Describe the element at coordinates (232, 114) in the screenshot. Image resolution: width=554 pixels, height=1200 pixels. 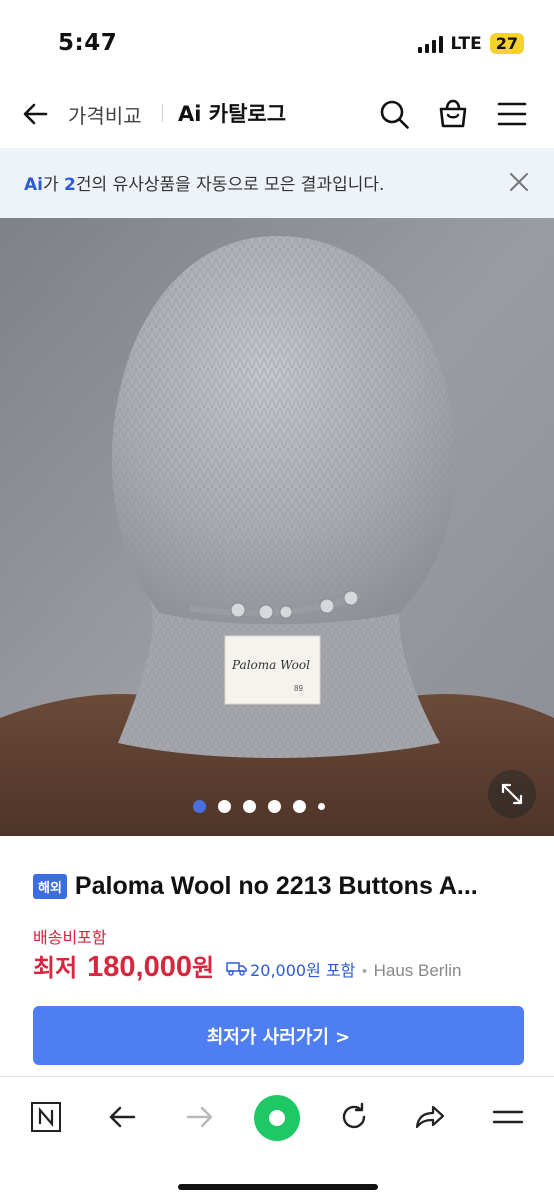
I see `page-title: Ai 카탈로그` at that location.